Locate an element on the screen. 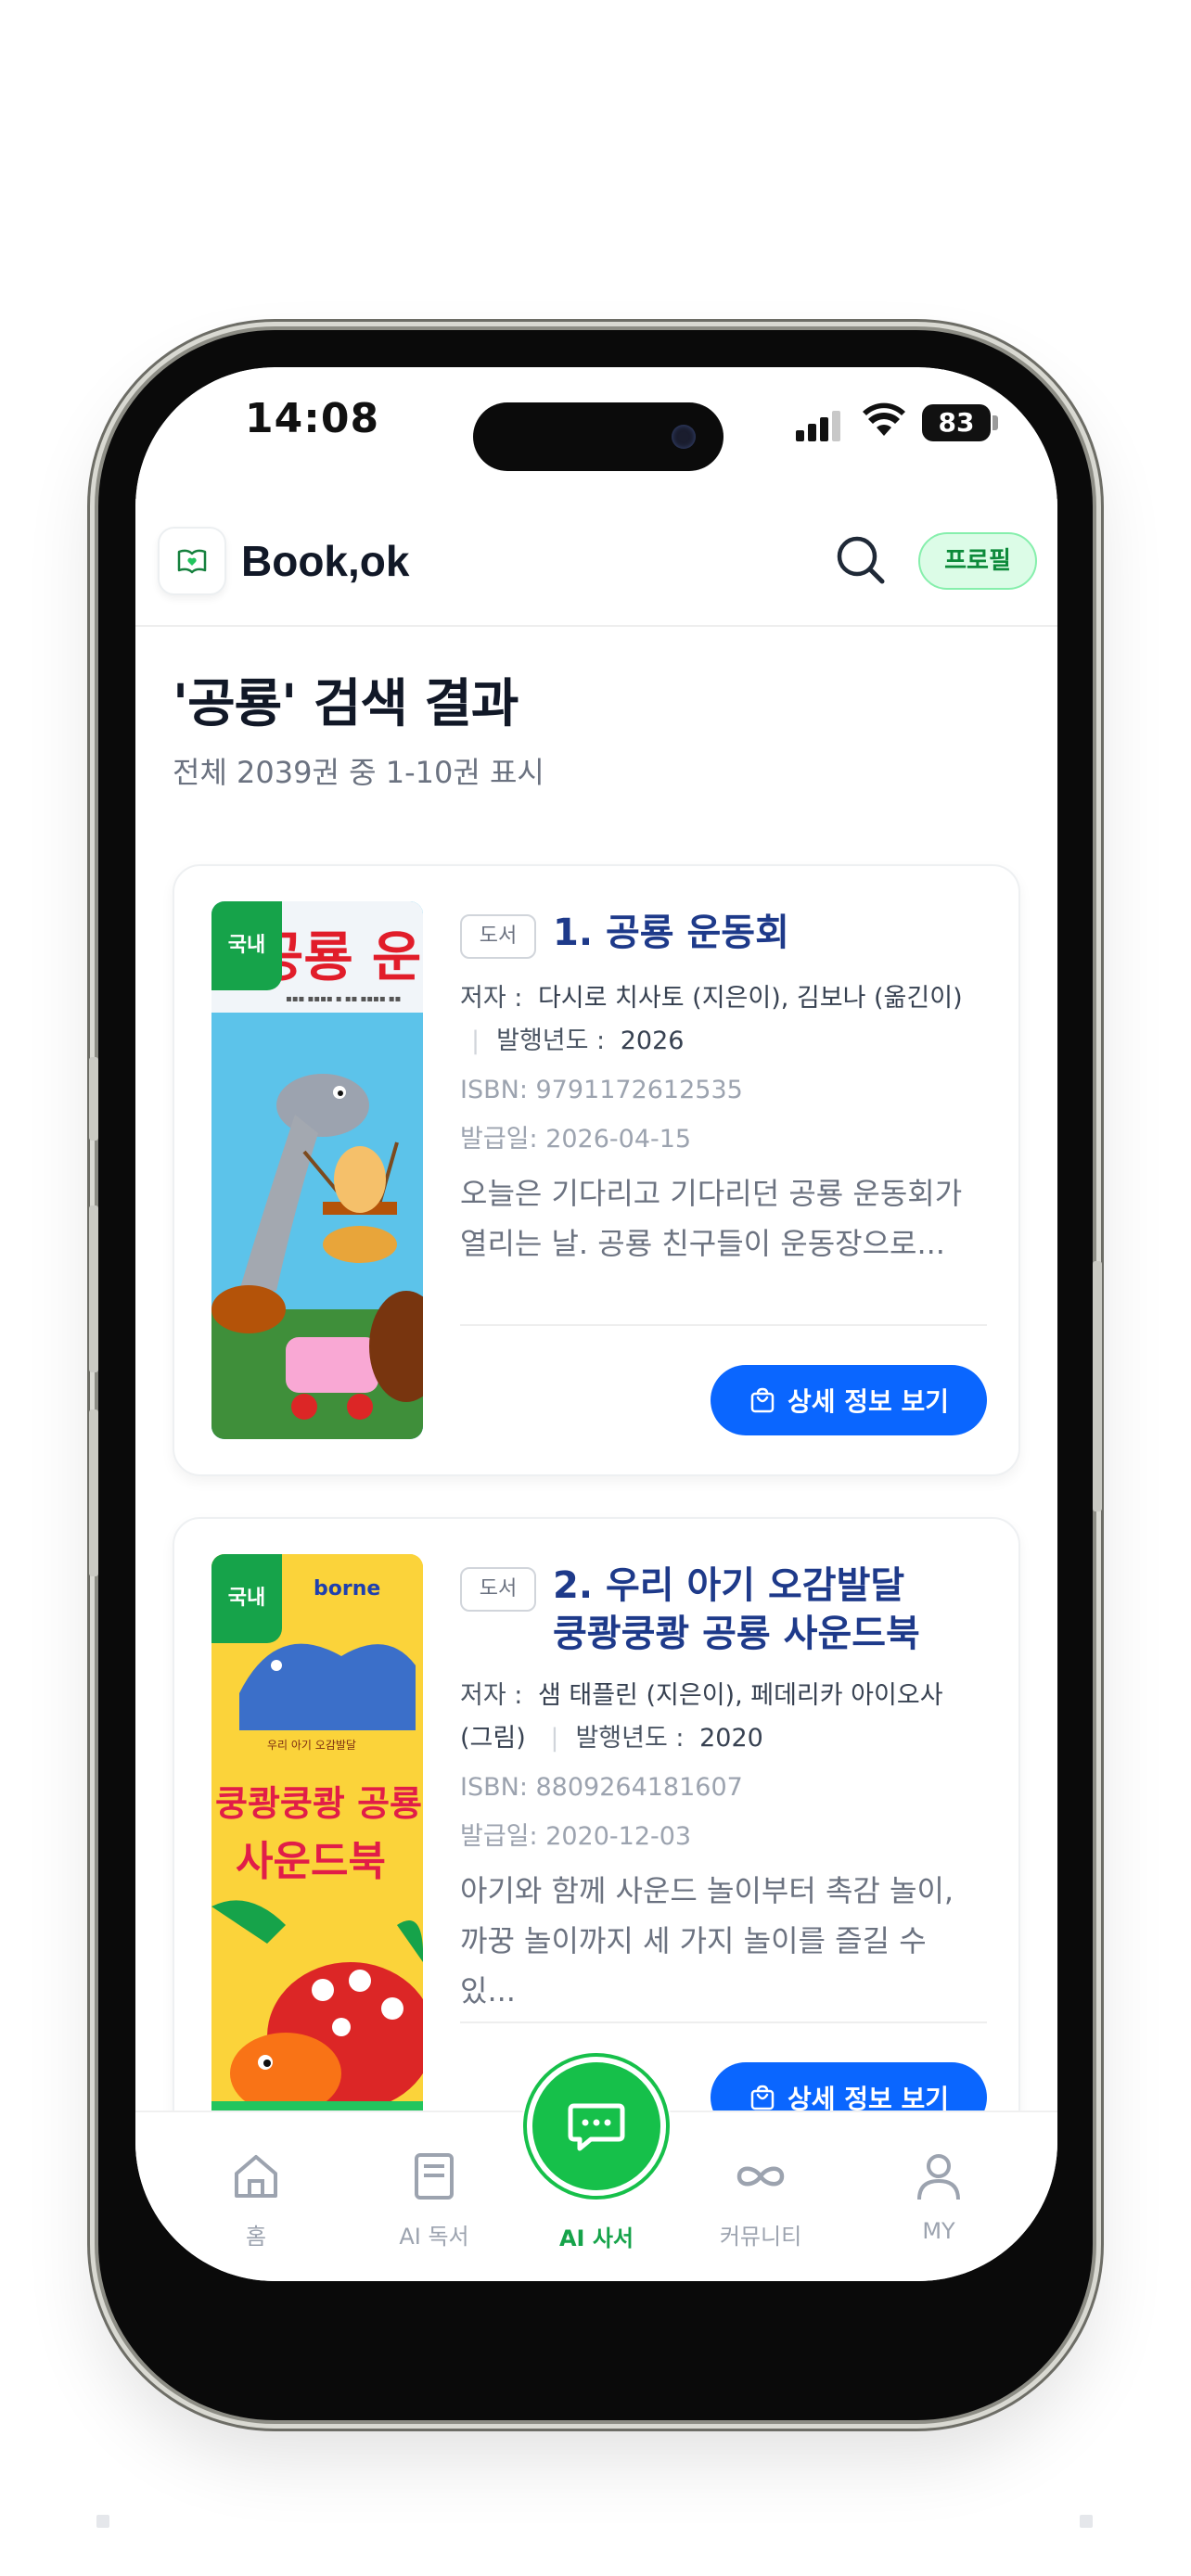 The height and width of the screenshot is (2576, 1191). nav-my-label: MY is located at coordinates (938, 2231).